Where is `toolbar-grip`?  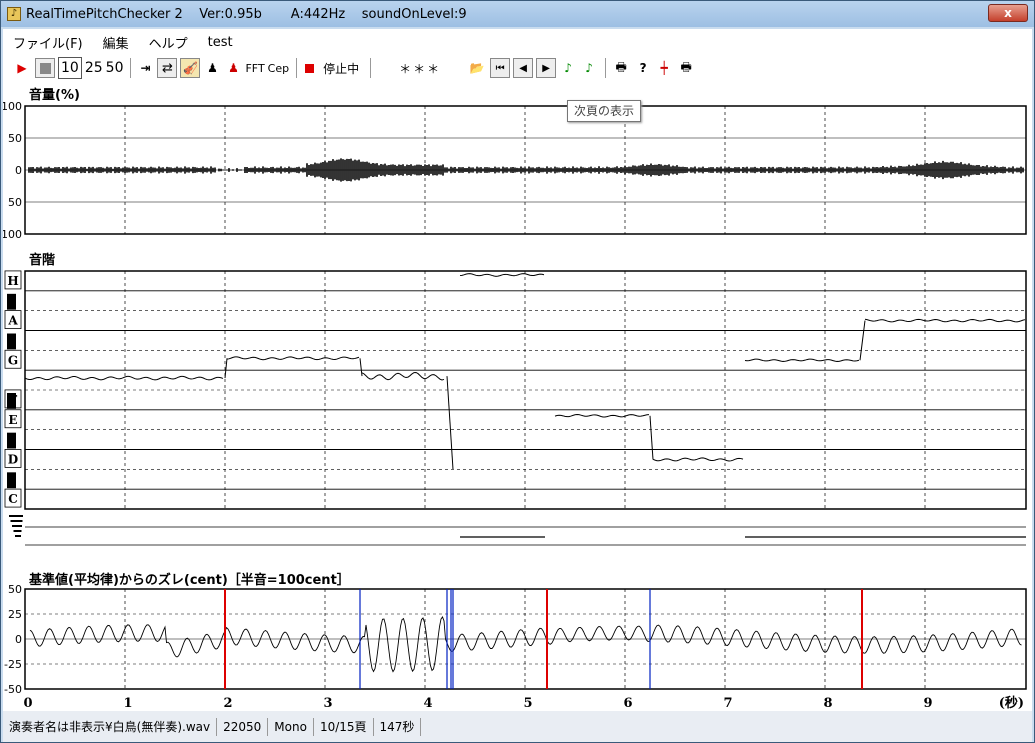 toolbar-grip is located at coordinates (6, 68).